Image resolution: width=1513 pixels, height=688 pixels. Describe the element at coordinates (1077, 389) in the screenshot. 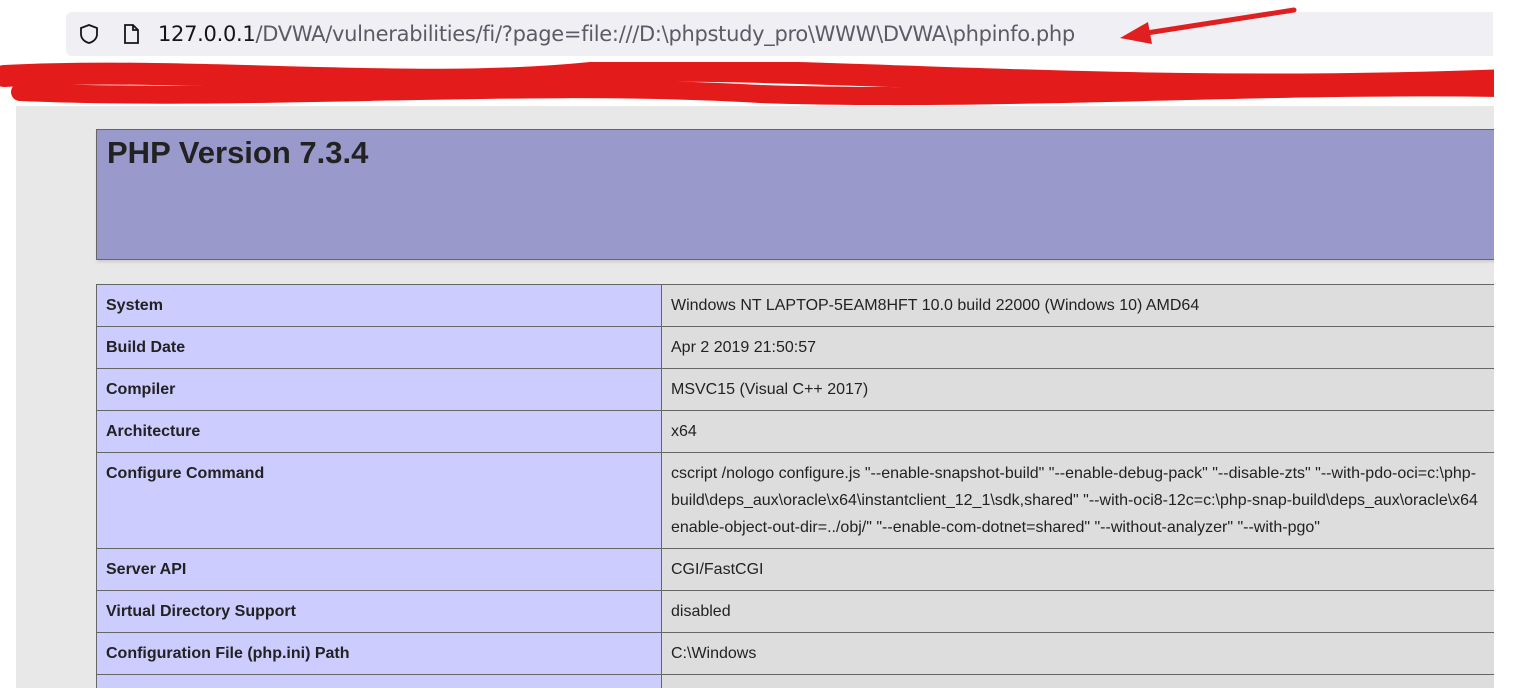

I see `row-value: MSVC15 (Visual C++ 2017)` at that location.